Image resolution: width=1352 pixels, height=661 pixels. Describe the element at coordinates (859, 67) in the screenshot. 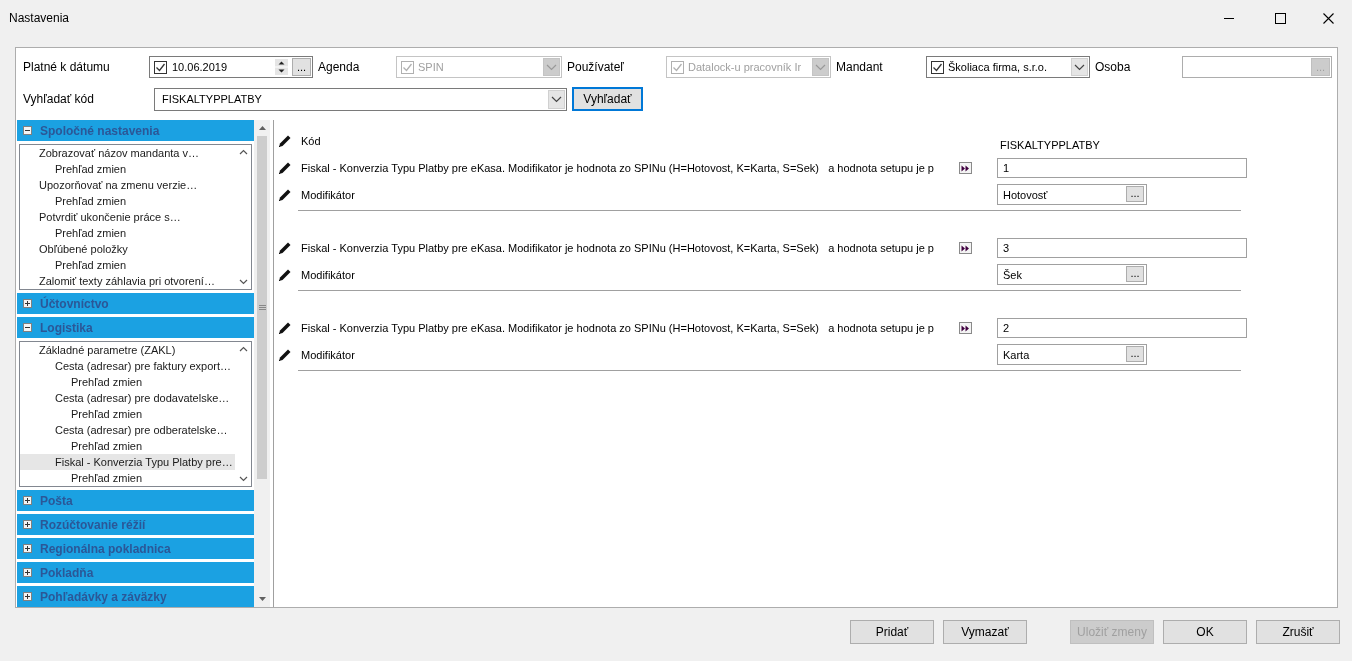

I see `field-label: Mandant` at that location.